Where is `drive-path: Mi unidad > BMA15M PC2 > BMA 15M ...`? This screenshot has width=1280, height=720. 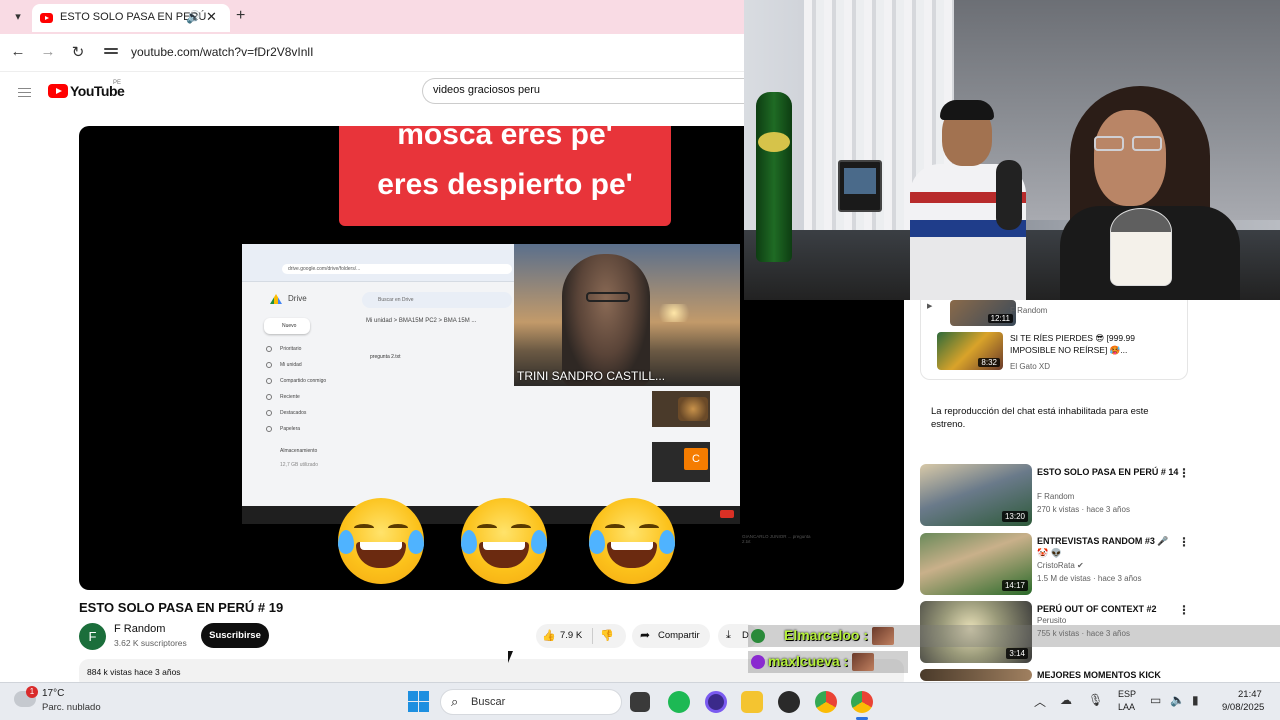
drive-path: Mi unidad > BMA15M PC2 > BMA 15M ... is located at coordinates (421, 321).